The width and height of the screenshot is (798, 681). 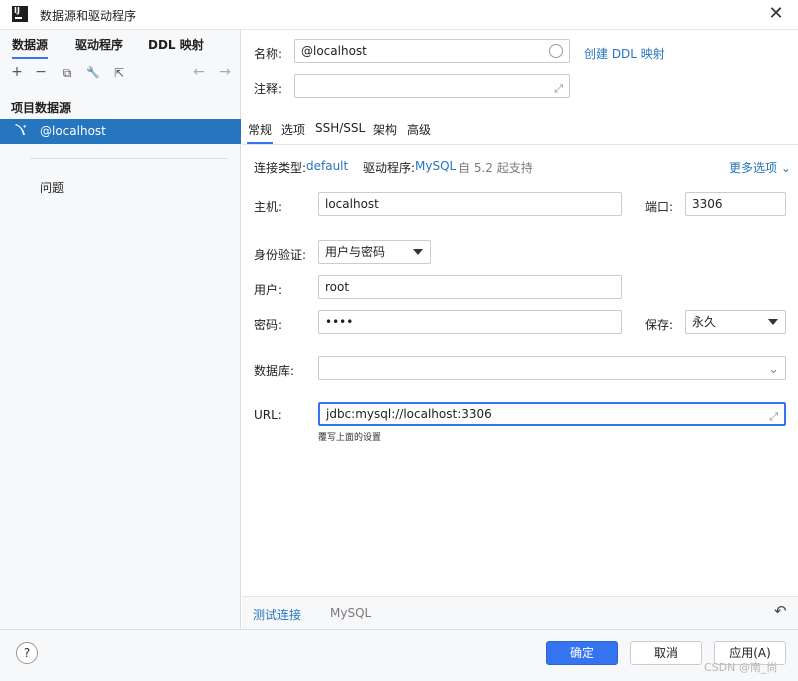 What do you see at coordinates (176, 44) in the screenshot?
I see `tab-ddl-mappings: DDL 映射` at bounding box center [176, 44].